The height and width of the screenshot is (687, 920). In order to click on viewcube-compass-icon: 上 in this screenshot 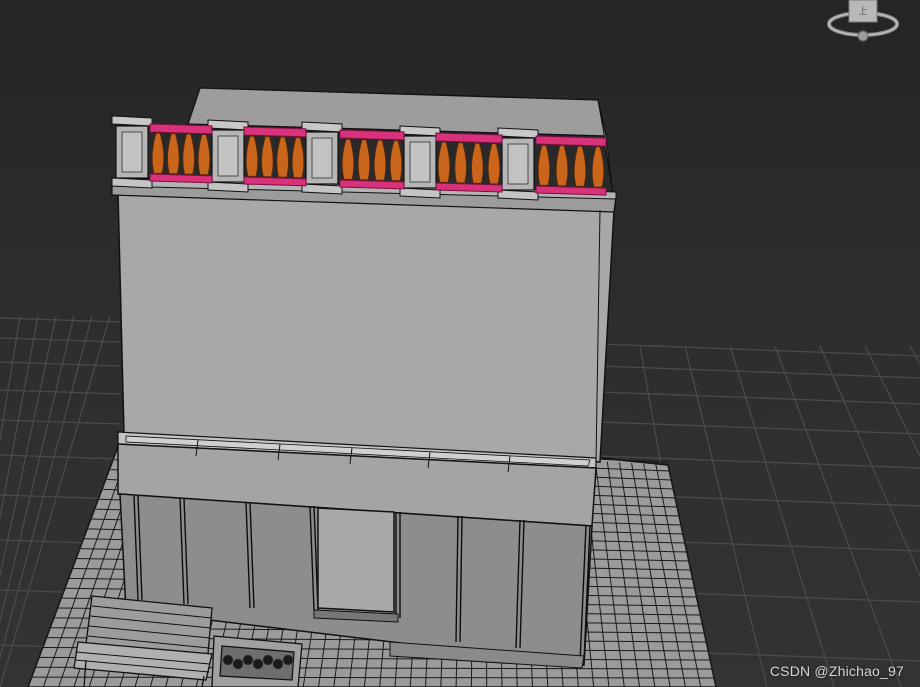, I will do `click(866, 23)`.